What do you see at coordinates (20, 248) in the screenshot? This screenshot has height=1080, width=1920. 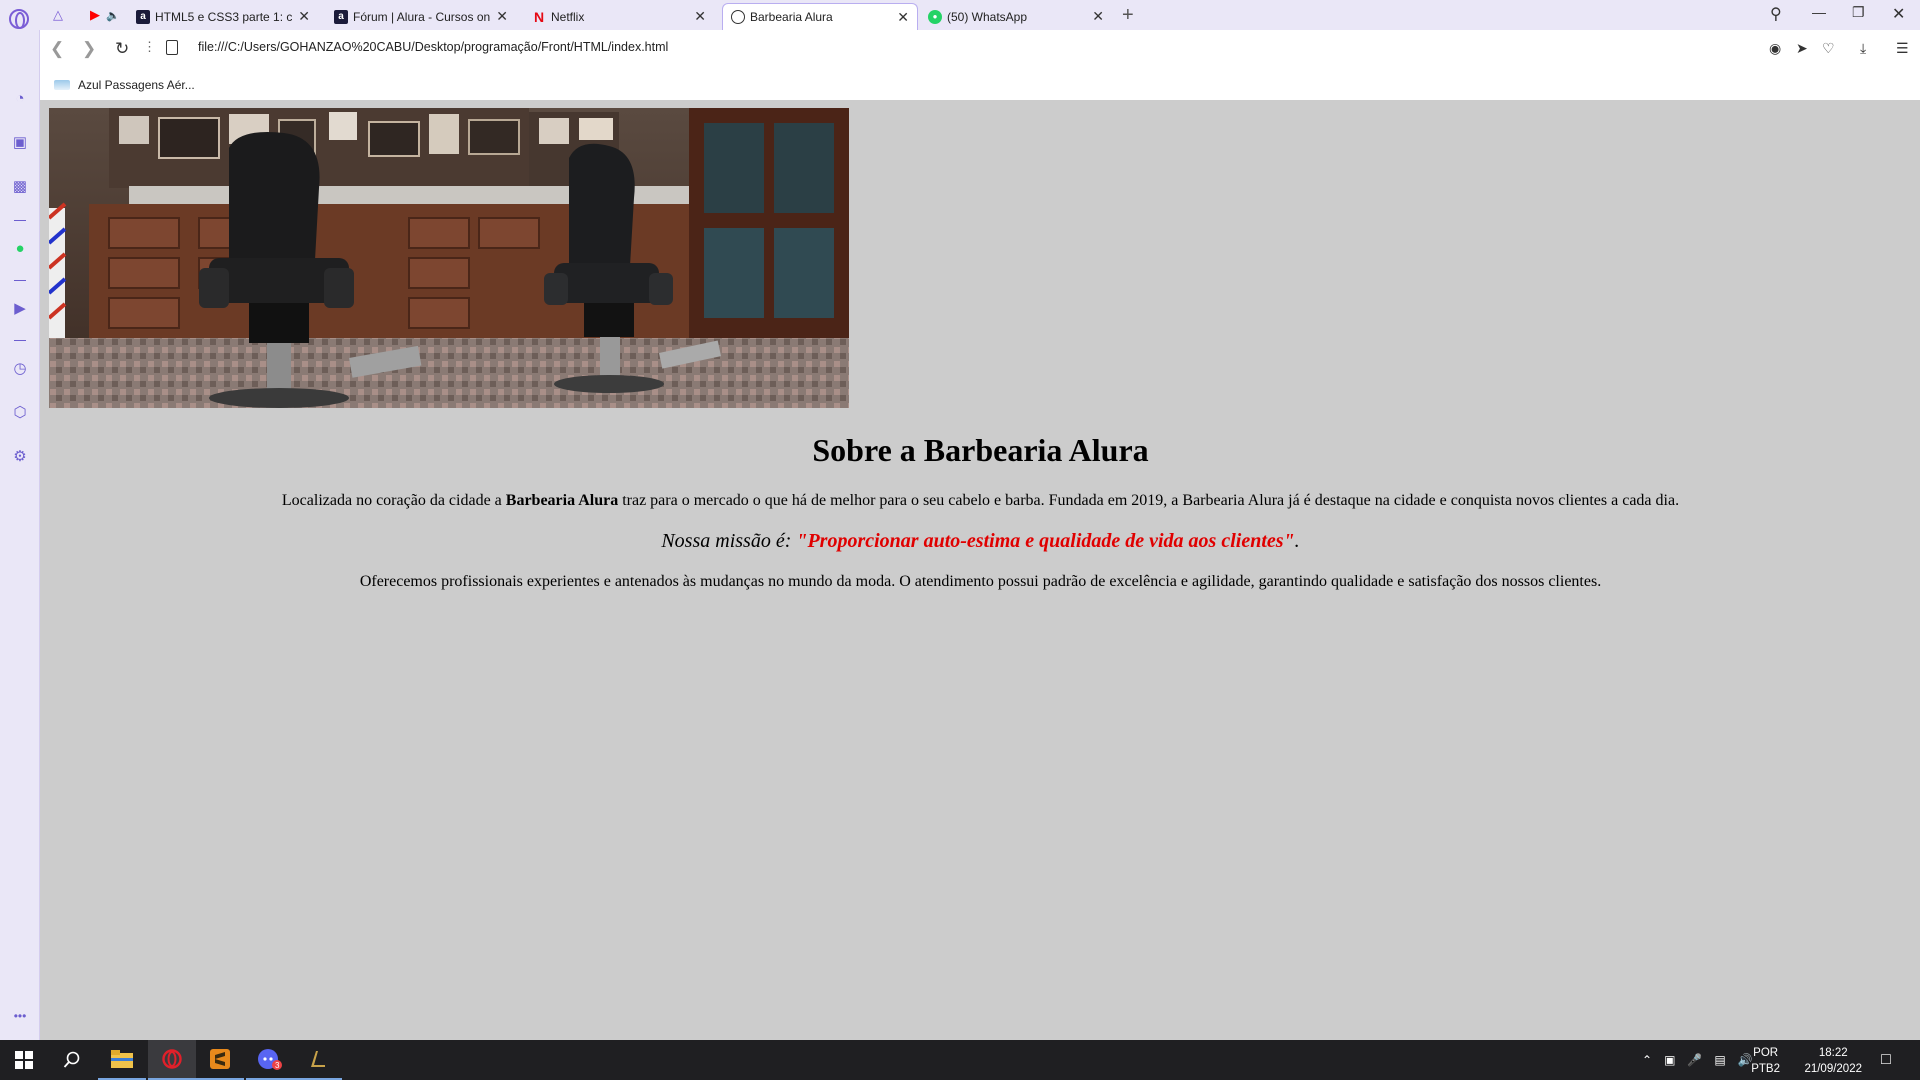 I see `whatsapp-sidebar-icon: ●` at bounding box center [20, 248].